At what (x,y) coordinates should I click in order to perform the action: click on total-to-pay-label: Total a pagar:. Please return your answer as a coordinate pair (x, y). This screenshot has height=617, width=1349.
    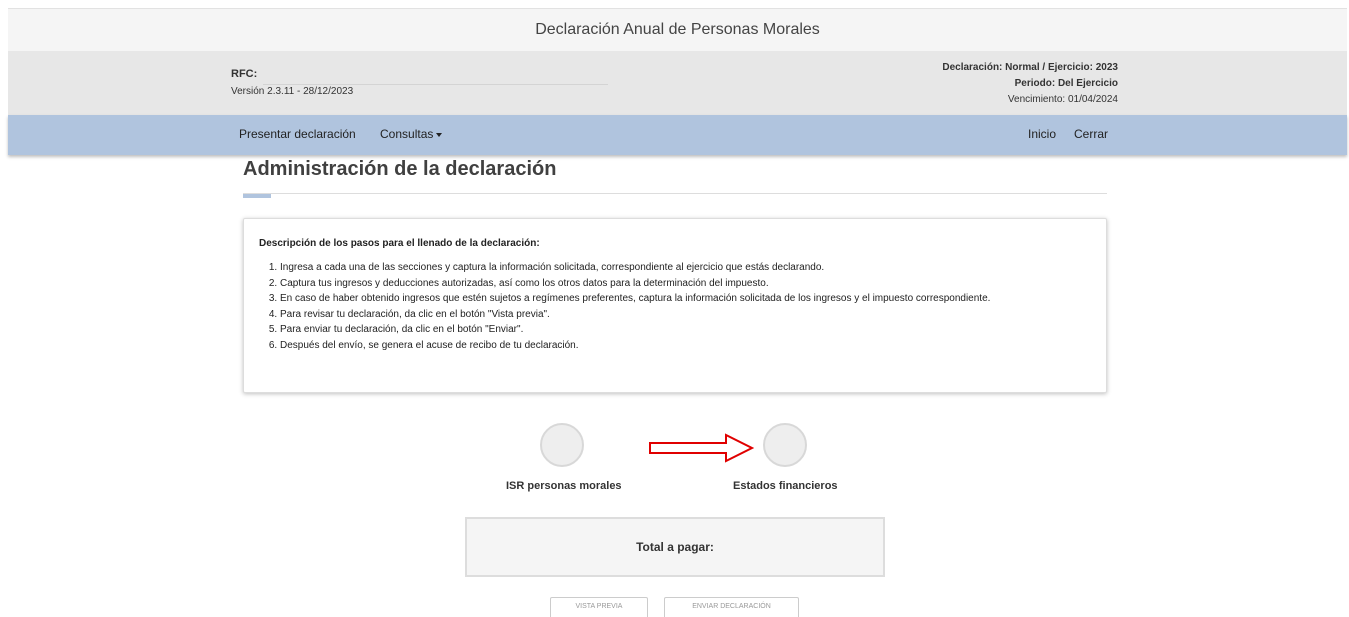
    Looking at the image, I should click on (675, 547).